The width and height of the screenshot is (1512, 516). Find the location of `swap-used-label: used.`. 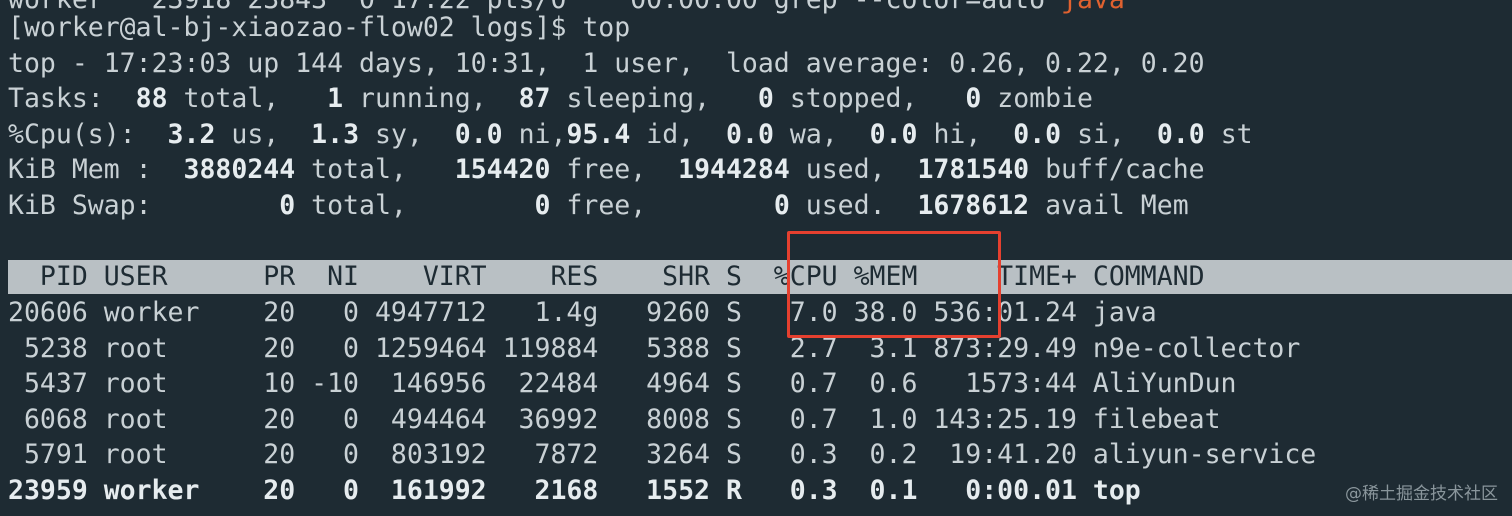

swap-used-label: used. is located at coordinates (845, 205).